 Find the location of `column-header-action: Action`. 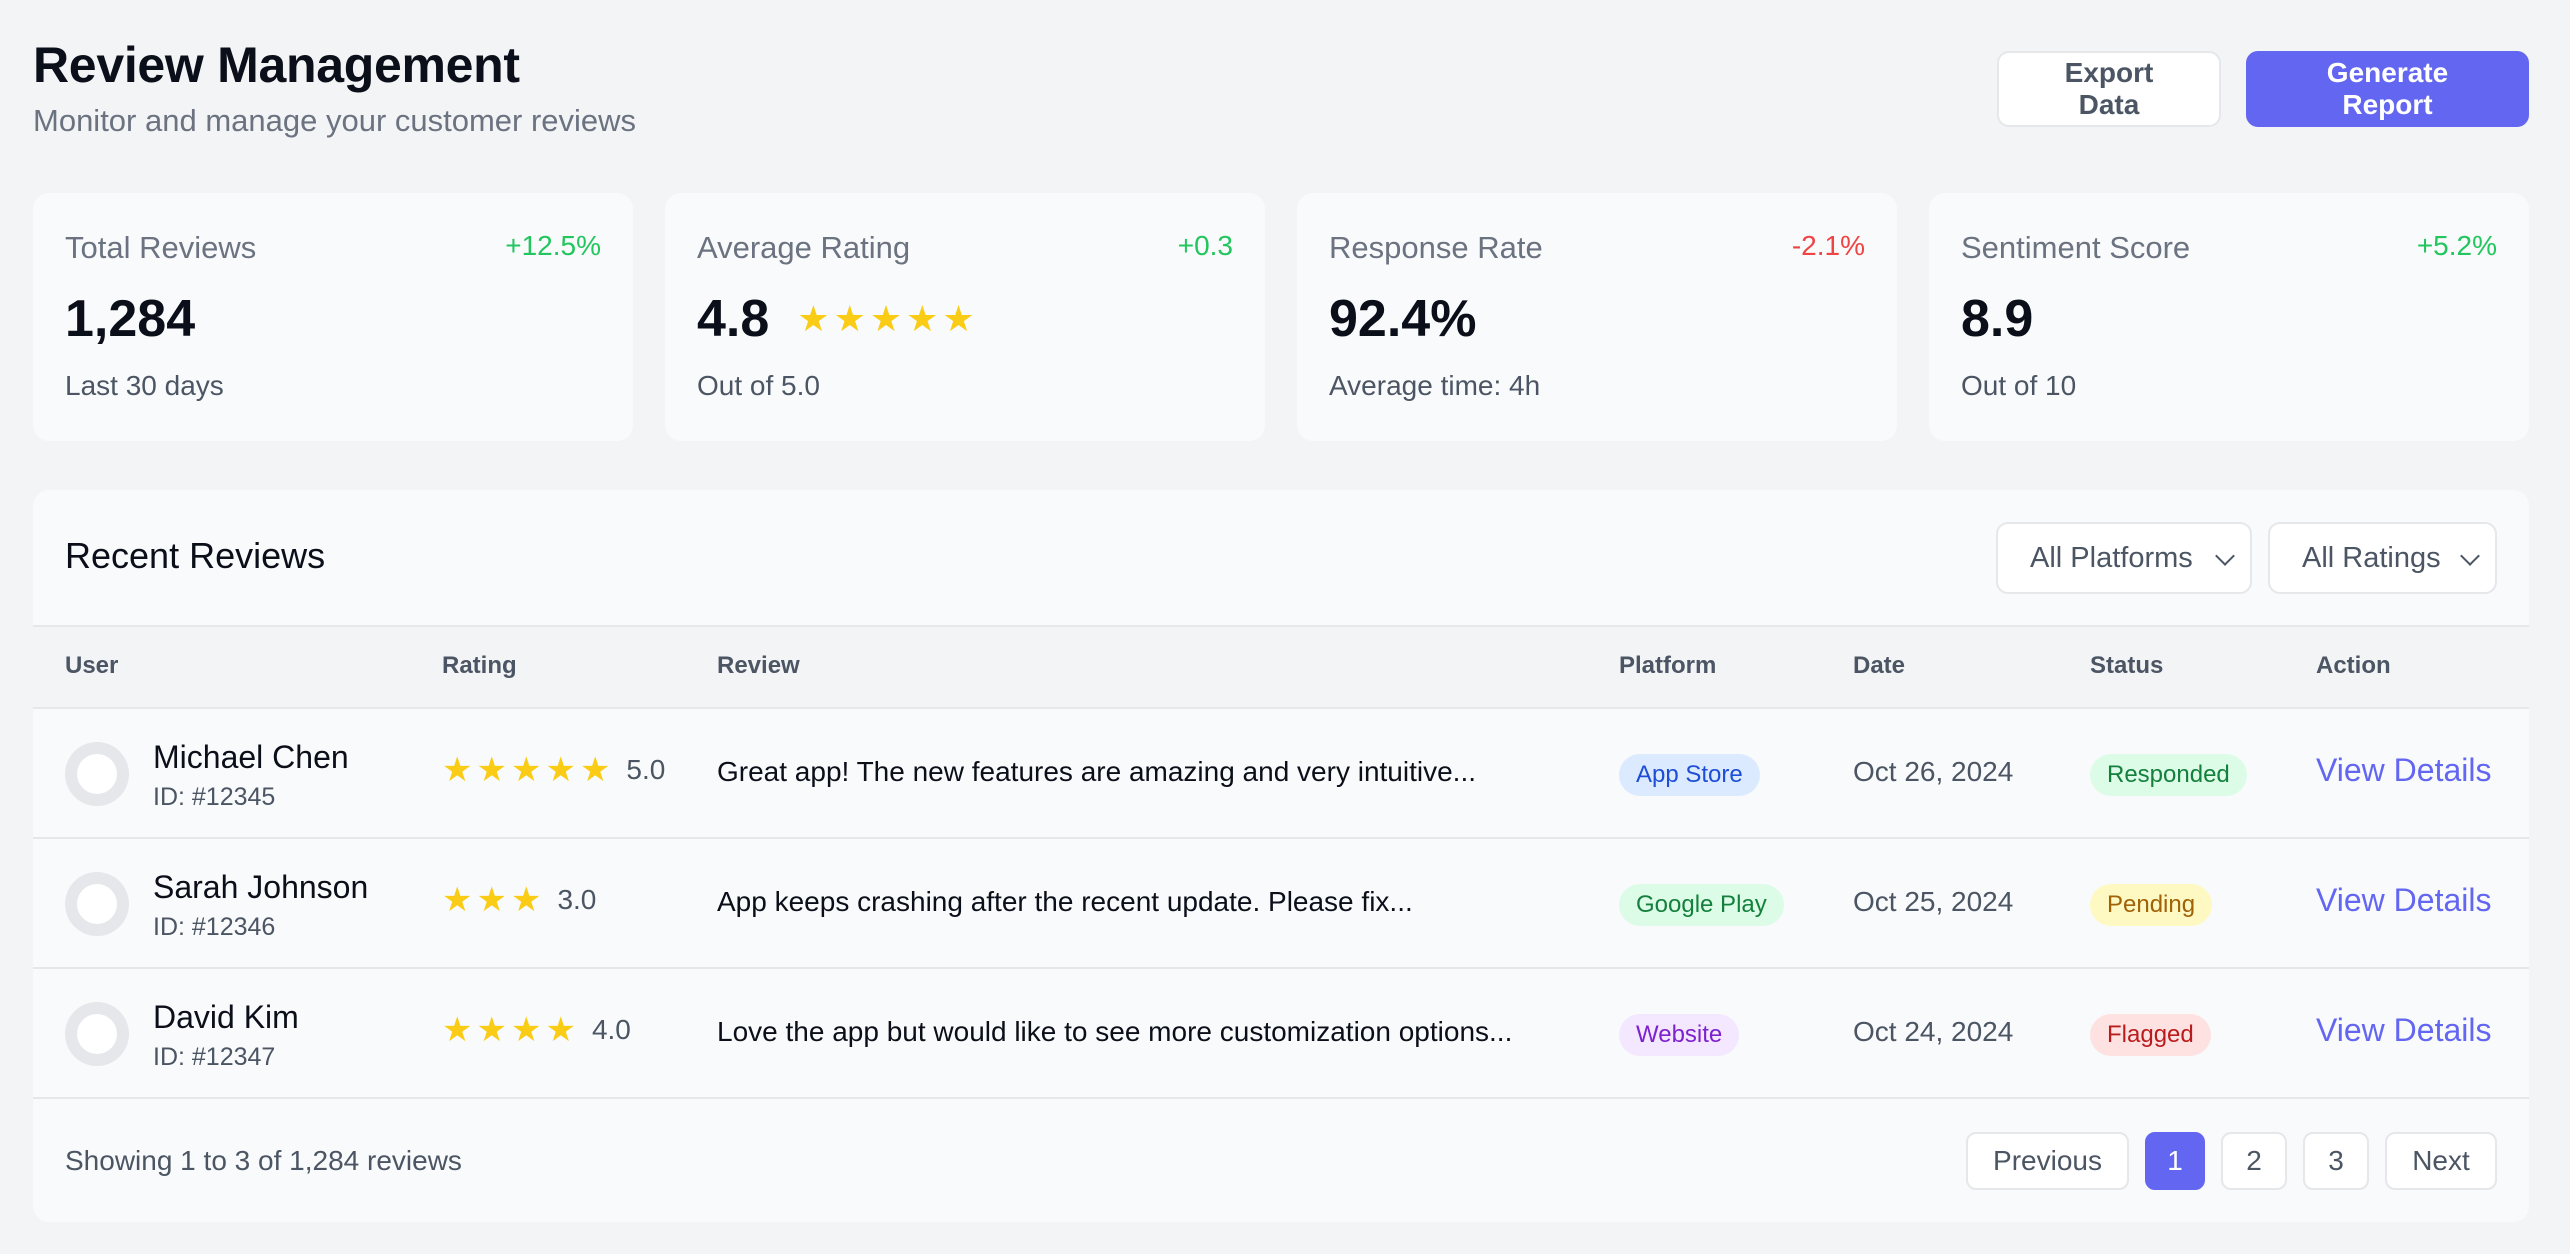

column-header-action: Action is located at coordinates (2353, 665).